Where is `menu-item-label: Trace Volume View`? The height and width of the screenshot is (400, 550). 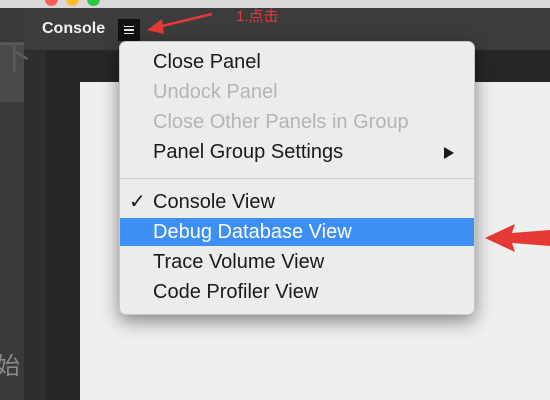 menu-item-label: Trace Volume View is located at coordinates (239, 262).